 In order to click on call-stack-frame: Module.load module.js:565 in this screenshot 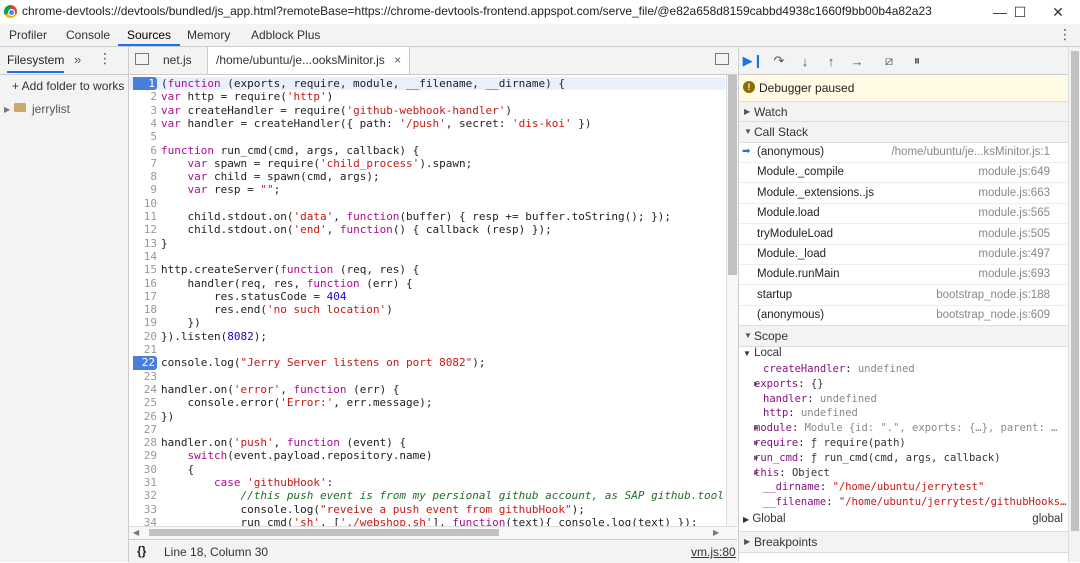, I will do `click(904, 214)`.